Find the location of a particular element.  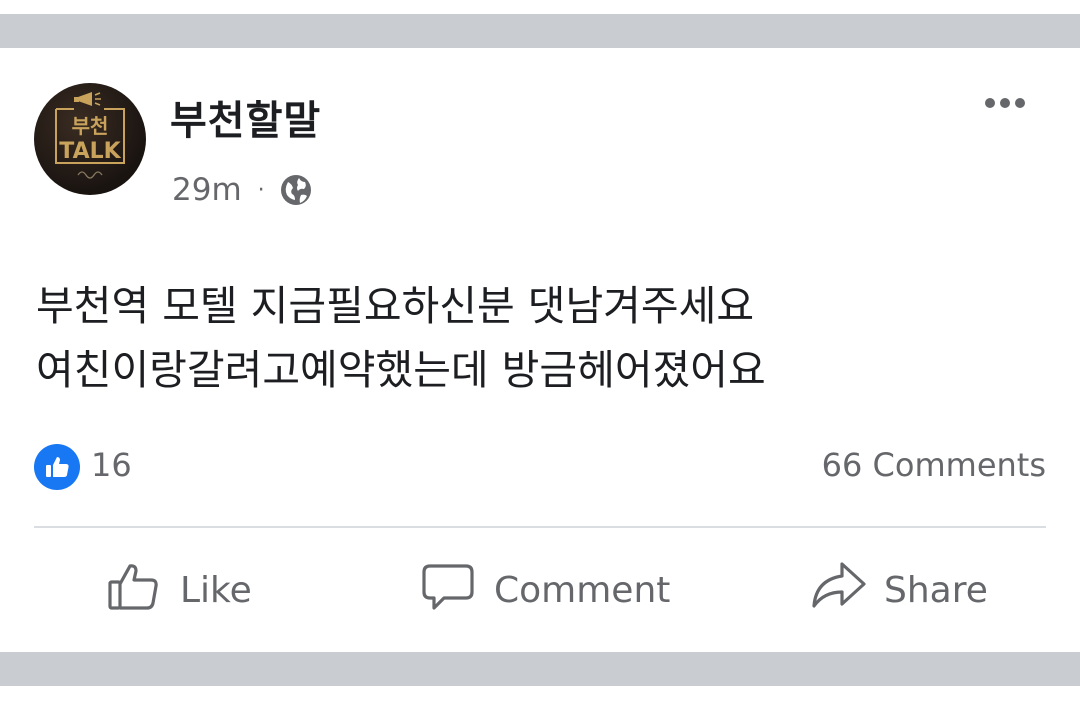

like-reaction-icon is located at coordinates (57, 467).